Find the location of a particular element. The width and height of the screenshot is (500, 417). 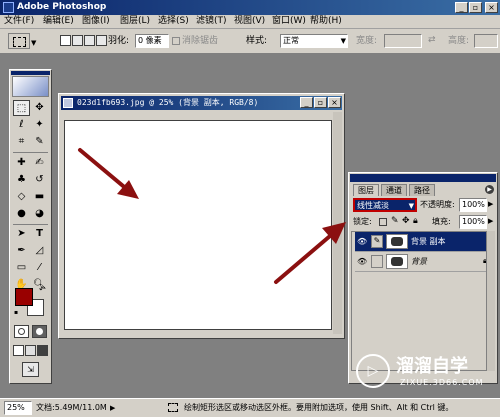

tab-paths: 路径 is located at coordinates (422, 190).